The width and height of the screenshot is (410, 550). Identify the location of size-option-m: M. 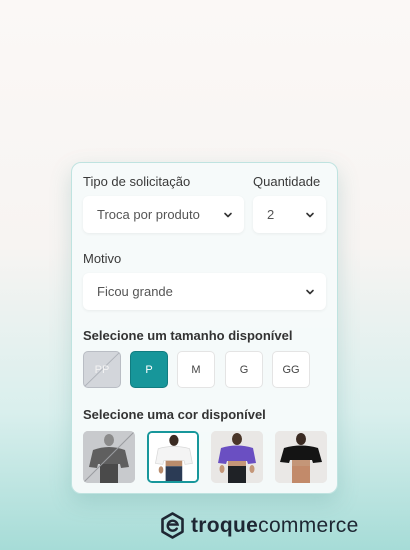
(196, 369).